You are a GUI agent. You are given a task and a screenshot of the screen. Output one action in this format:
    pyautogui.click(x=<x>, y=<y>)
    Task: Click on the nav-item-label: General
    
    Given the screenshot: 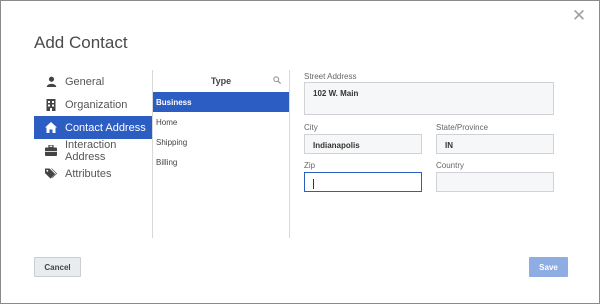 What is the action you would take?
    pyautogui.click(x=85, y=81)
    